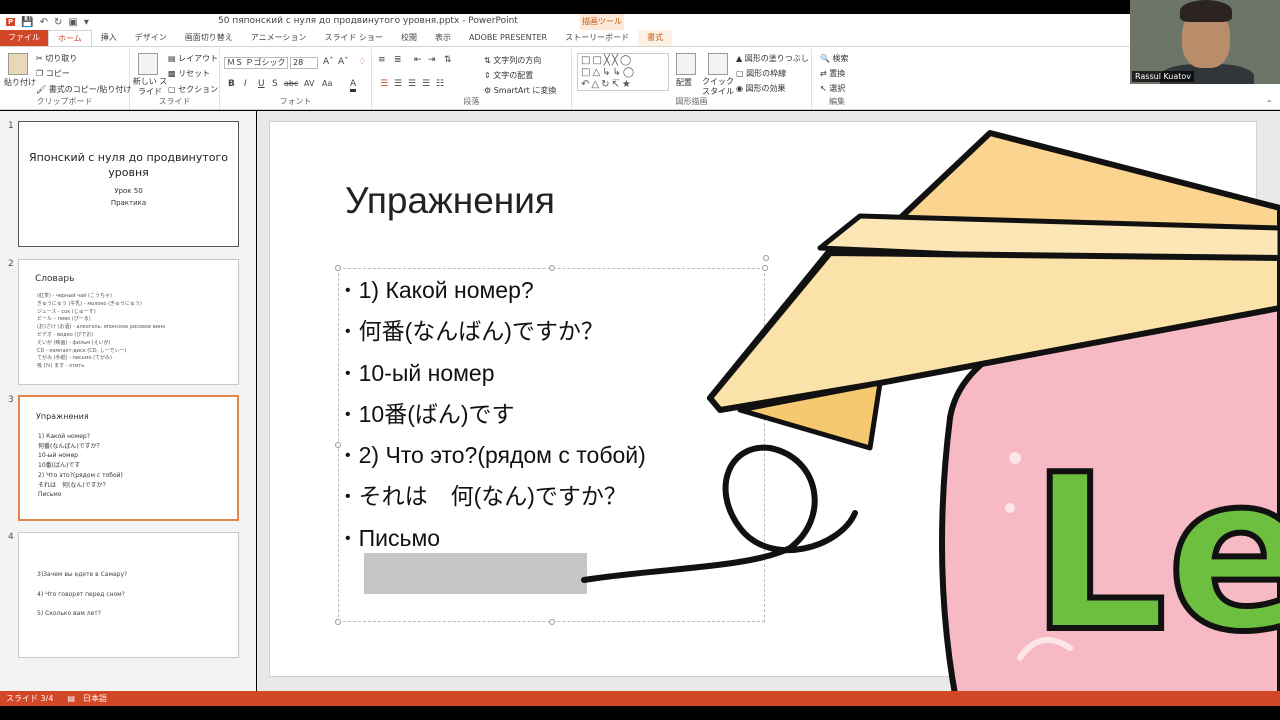  Describe the element at coordinates (597, 38) in the screenshot. I see `tab-storyboard: ストーリーボード` at that location.